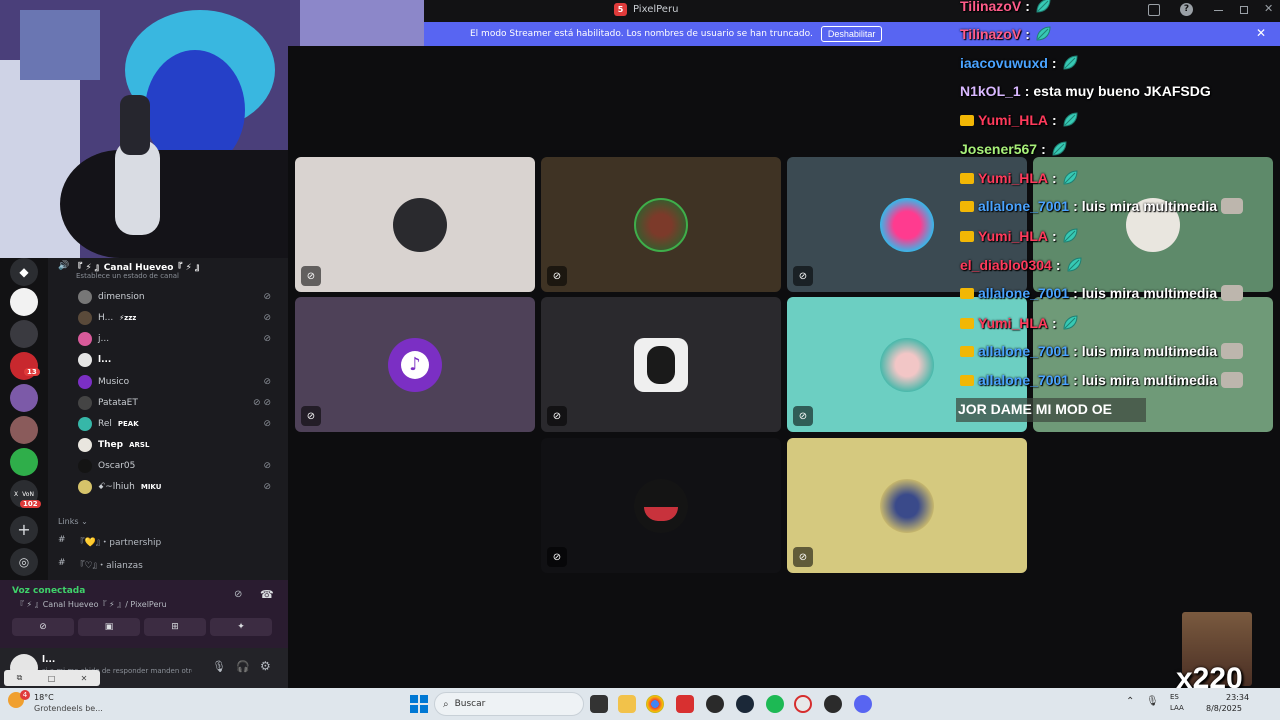 The image size is (1280, 720). What do you see at coordinates (180, 445) in the screenshot?
I see `voice-member: Thep ARSL` at bounding box center [180, 445].